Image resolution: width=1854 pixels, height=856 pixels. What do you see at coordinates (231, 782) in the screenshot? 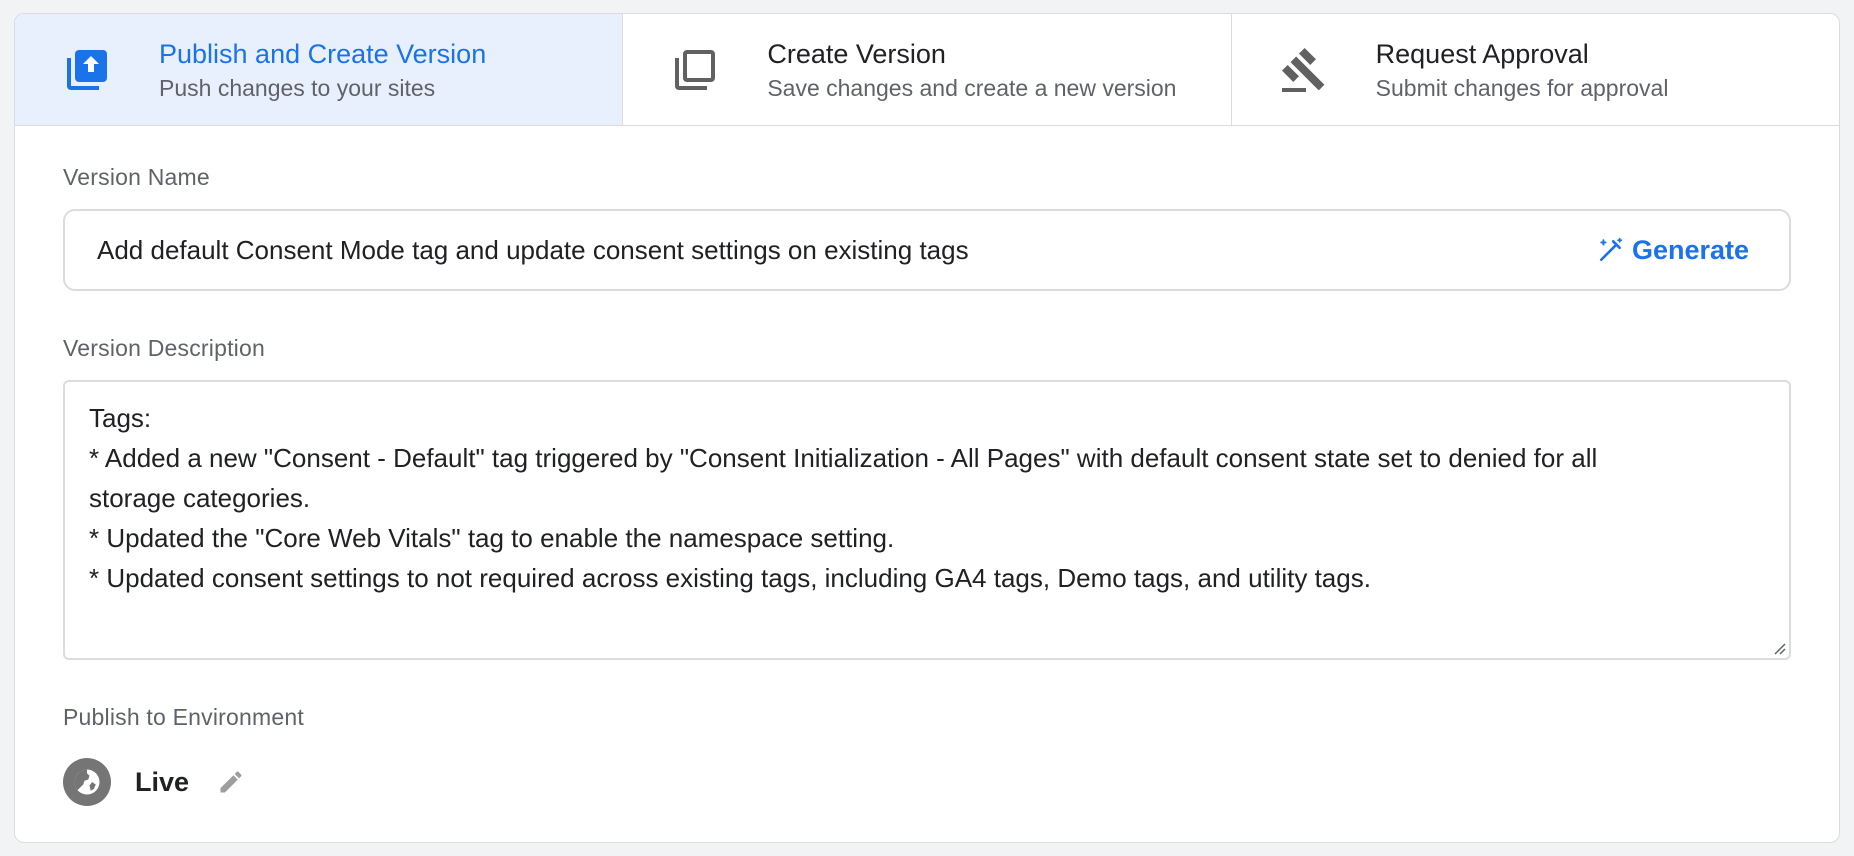
I see `edit-environment-icon` at bounding box center [231, 782].